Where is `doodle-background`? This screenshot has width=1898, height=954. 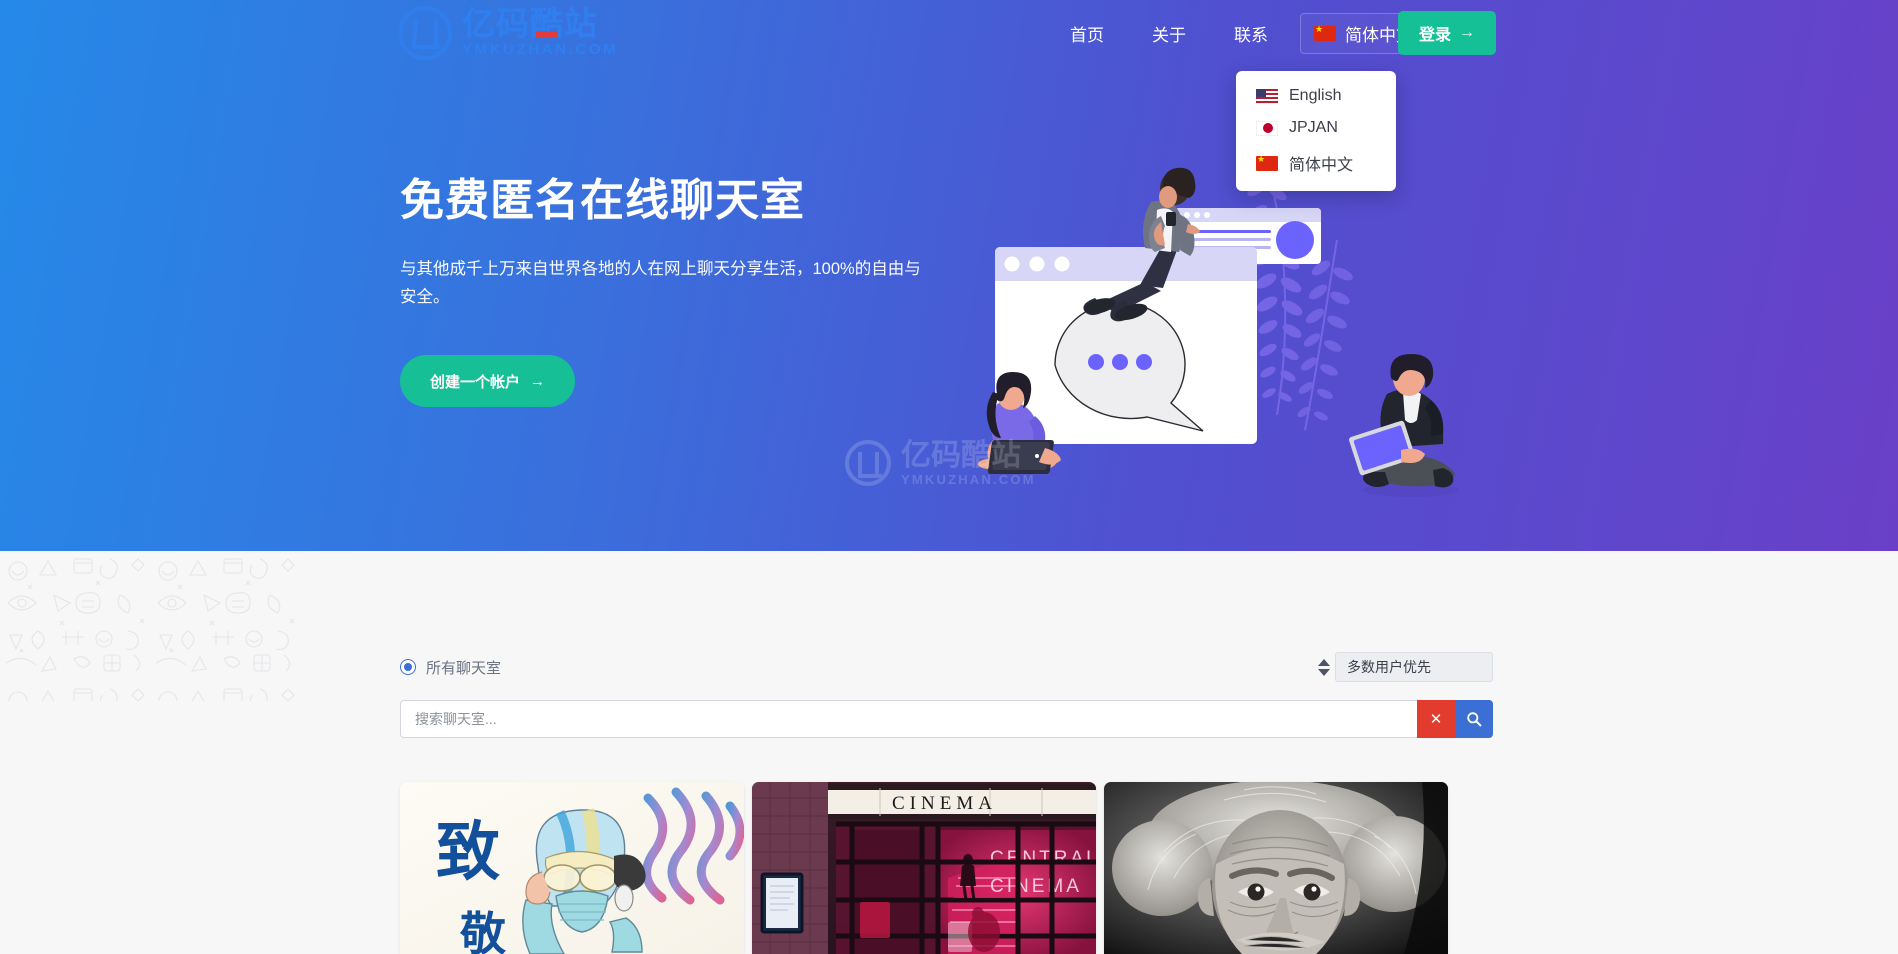
doodle-background is located at coordinates (150, 626).